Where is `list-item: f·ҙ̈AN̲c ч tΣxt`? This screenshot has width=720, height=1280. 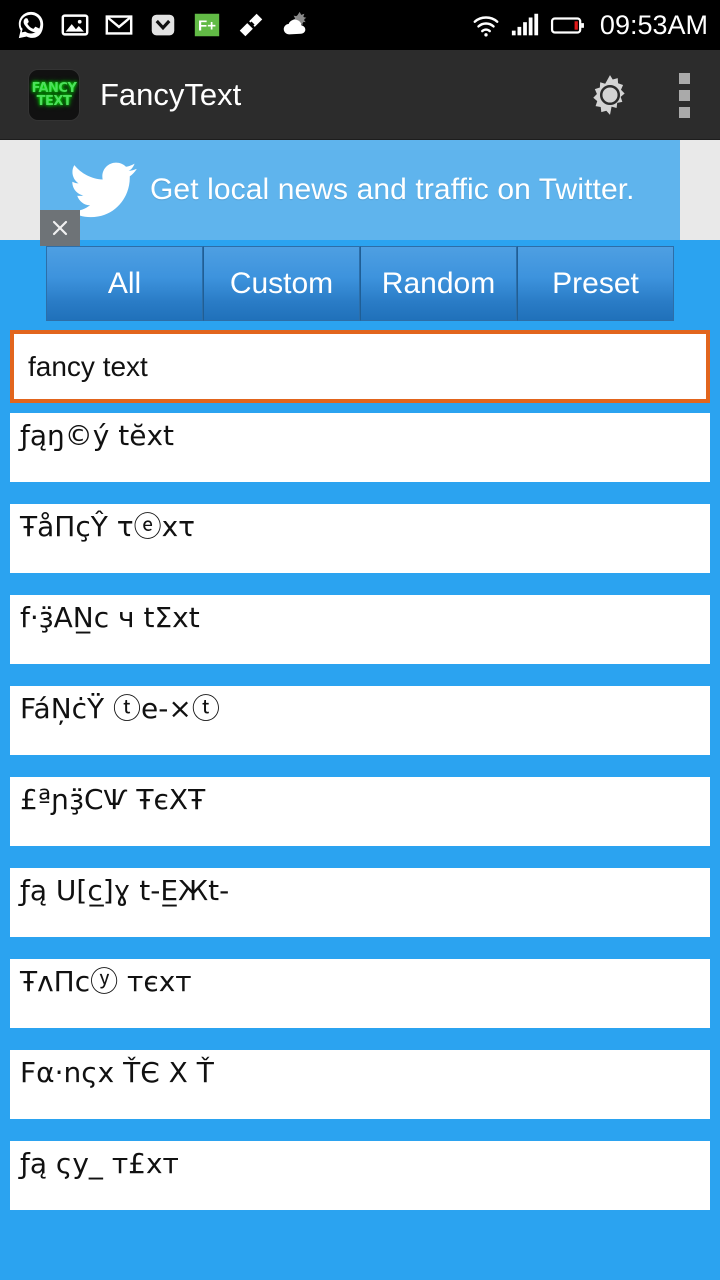
list-item: f·ҙ̈AN̲c ч tΣxt is located at coordinates (360, 629).